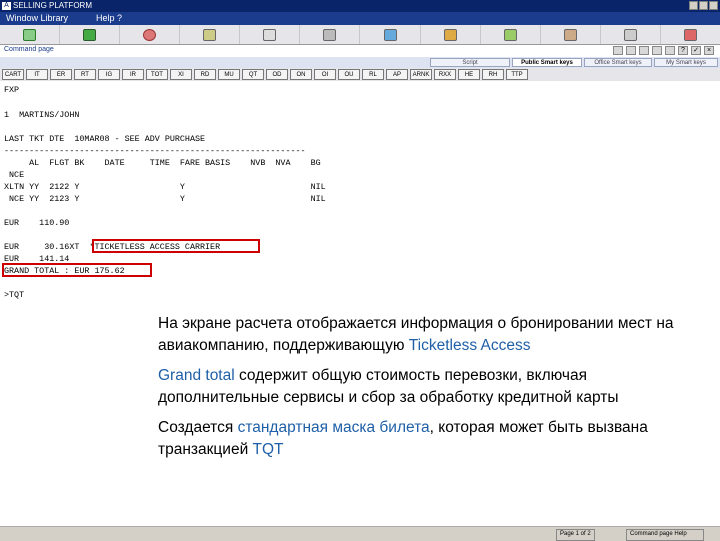 This screenshot has width=720, height=541. Describe the element at coordinates (665, 535) in the screenshot. I see `status-help: Command page Help` at that location.